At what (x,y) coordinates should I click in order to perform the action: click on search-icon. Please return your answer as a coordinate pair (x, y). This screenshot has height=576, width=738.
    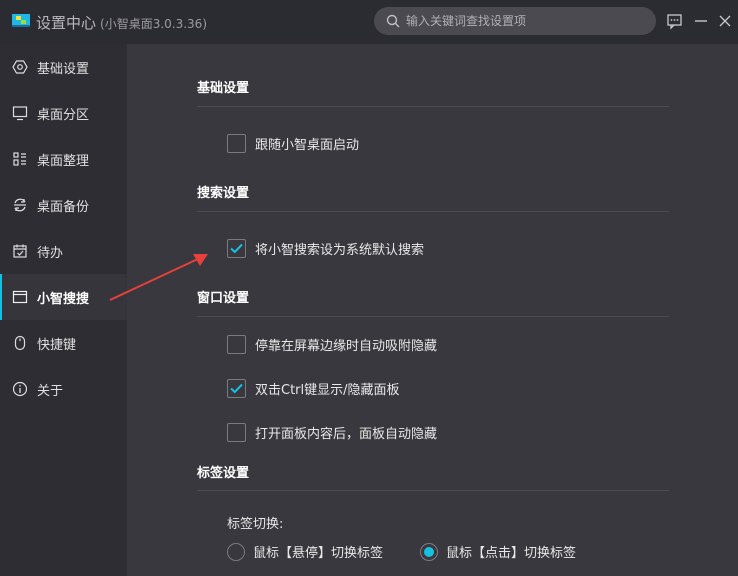
    Looking at the image, I should click on (393, 21).